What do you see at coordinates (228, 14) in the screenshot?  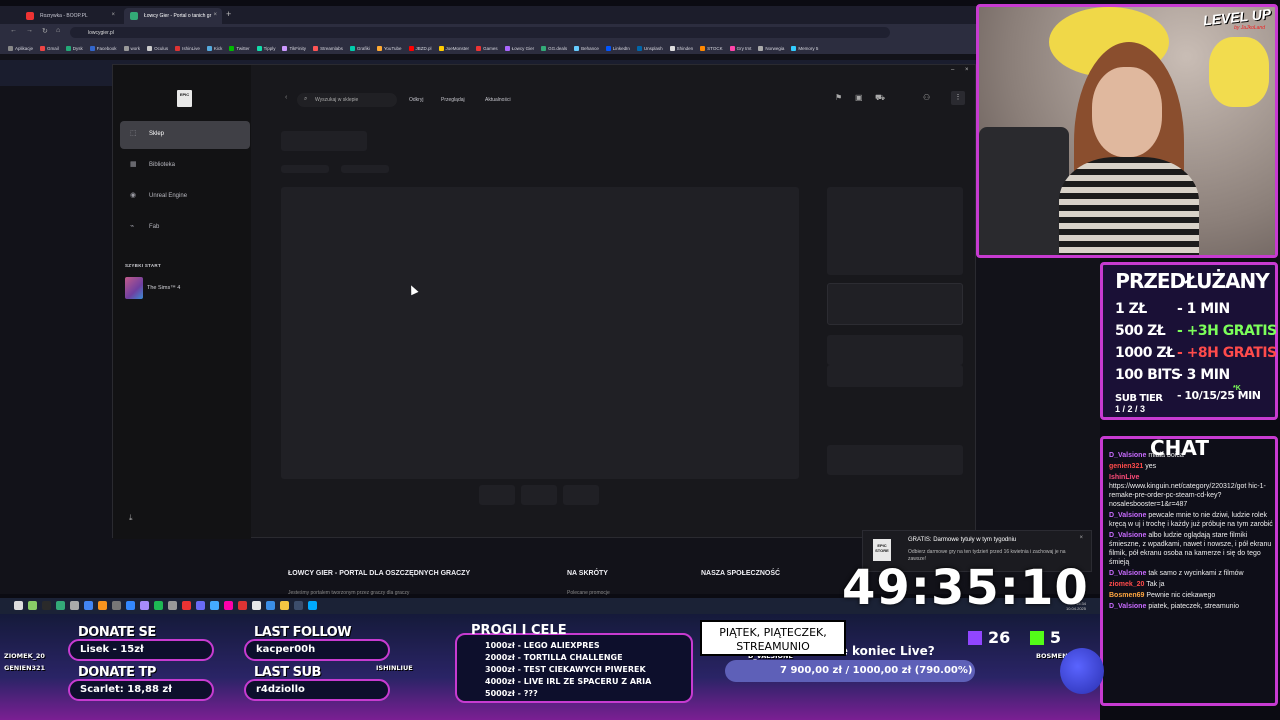 I see `new-tab-button: +` at bounding box center [228, 14].